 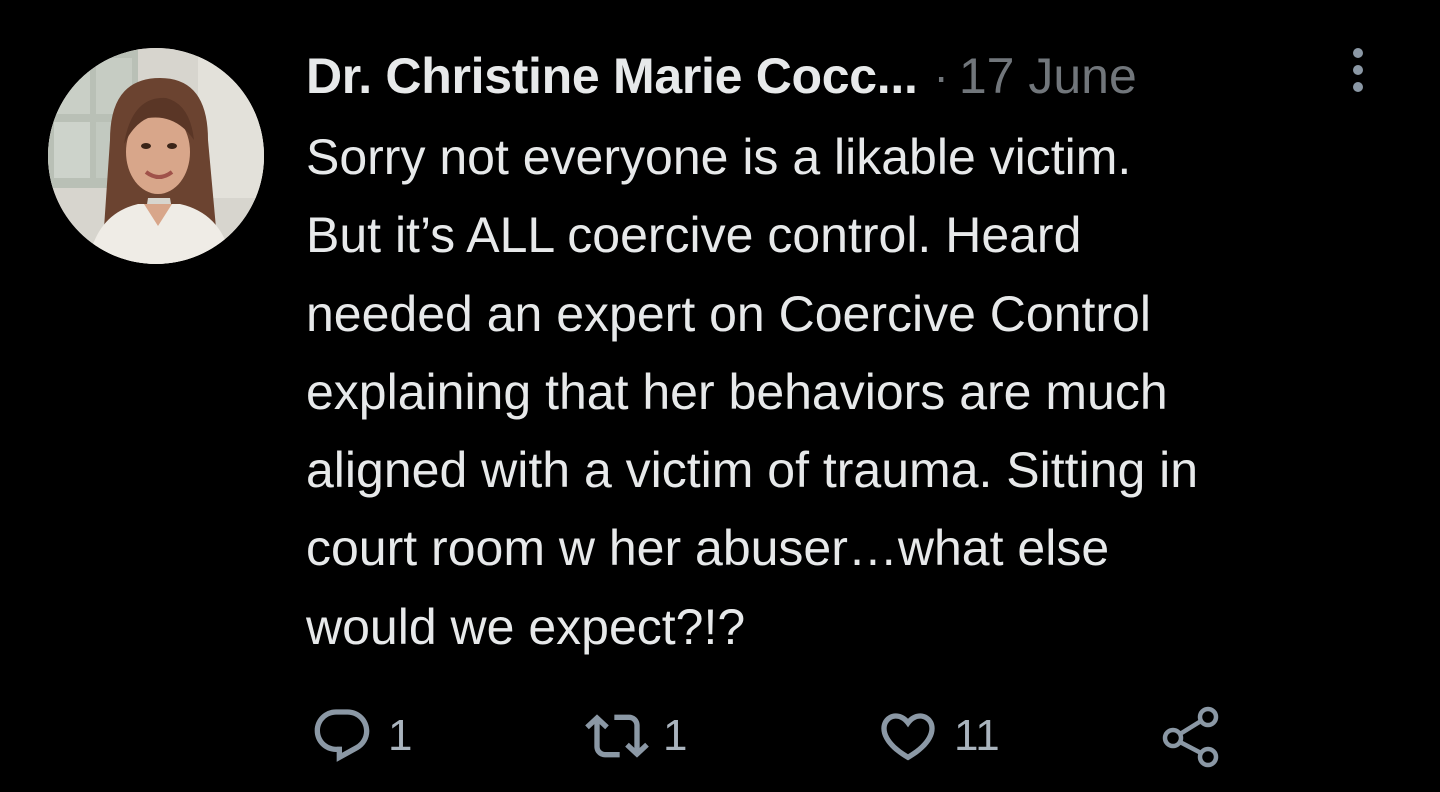 I want to click on avatar-photo-icon, so click(x=156, y=156).